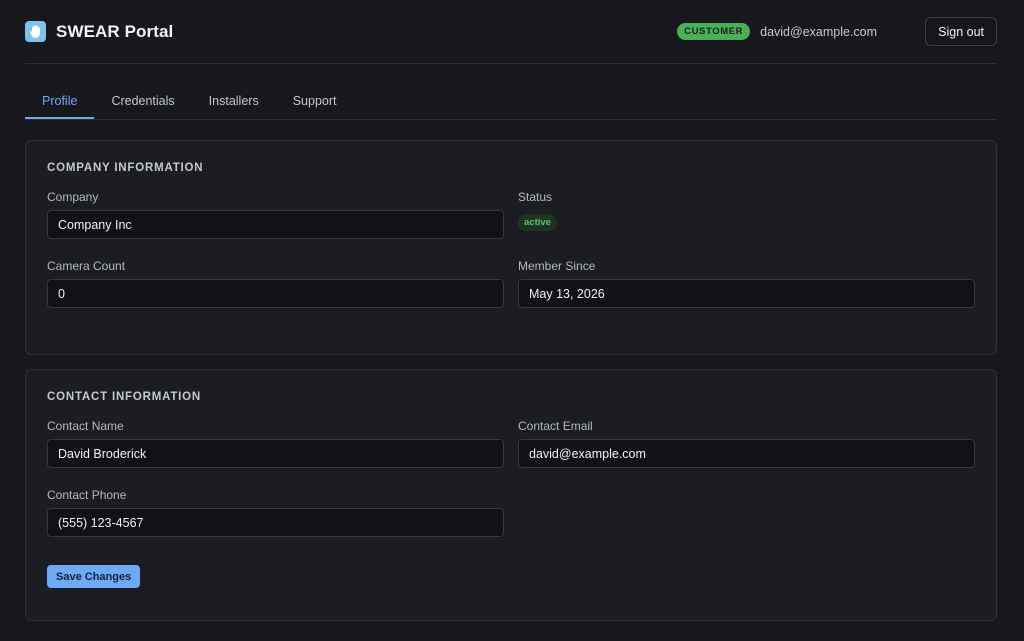 The width and height of the screenshot is (1024, 641). What do you see at coordinates (60, 101) in the screenshot?
I see `tab-profile: Profile` at bounding box center [60, 101].